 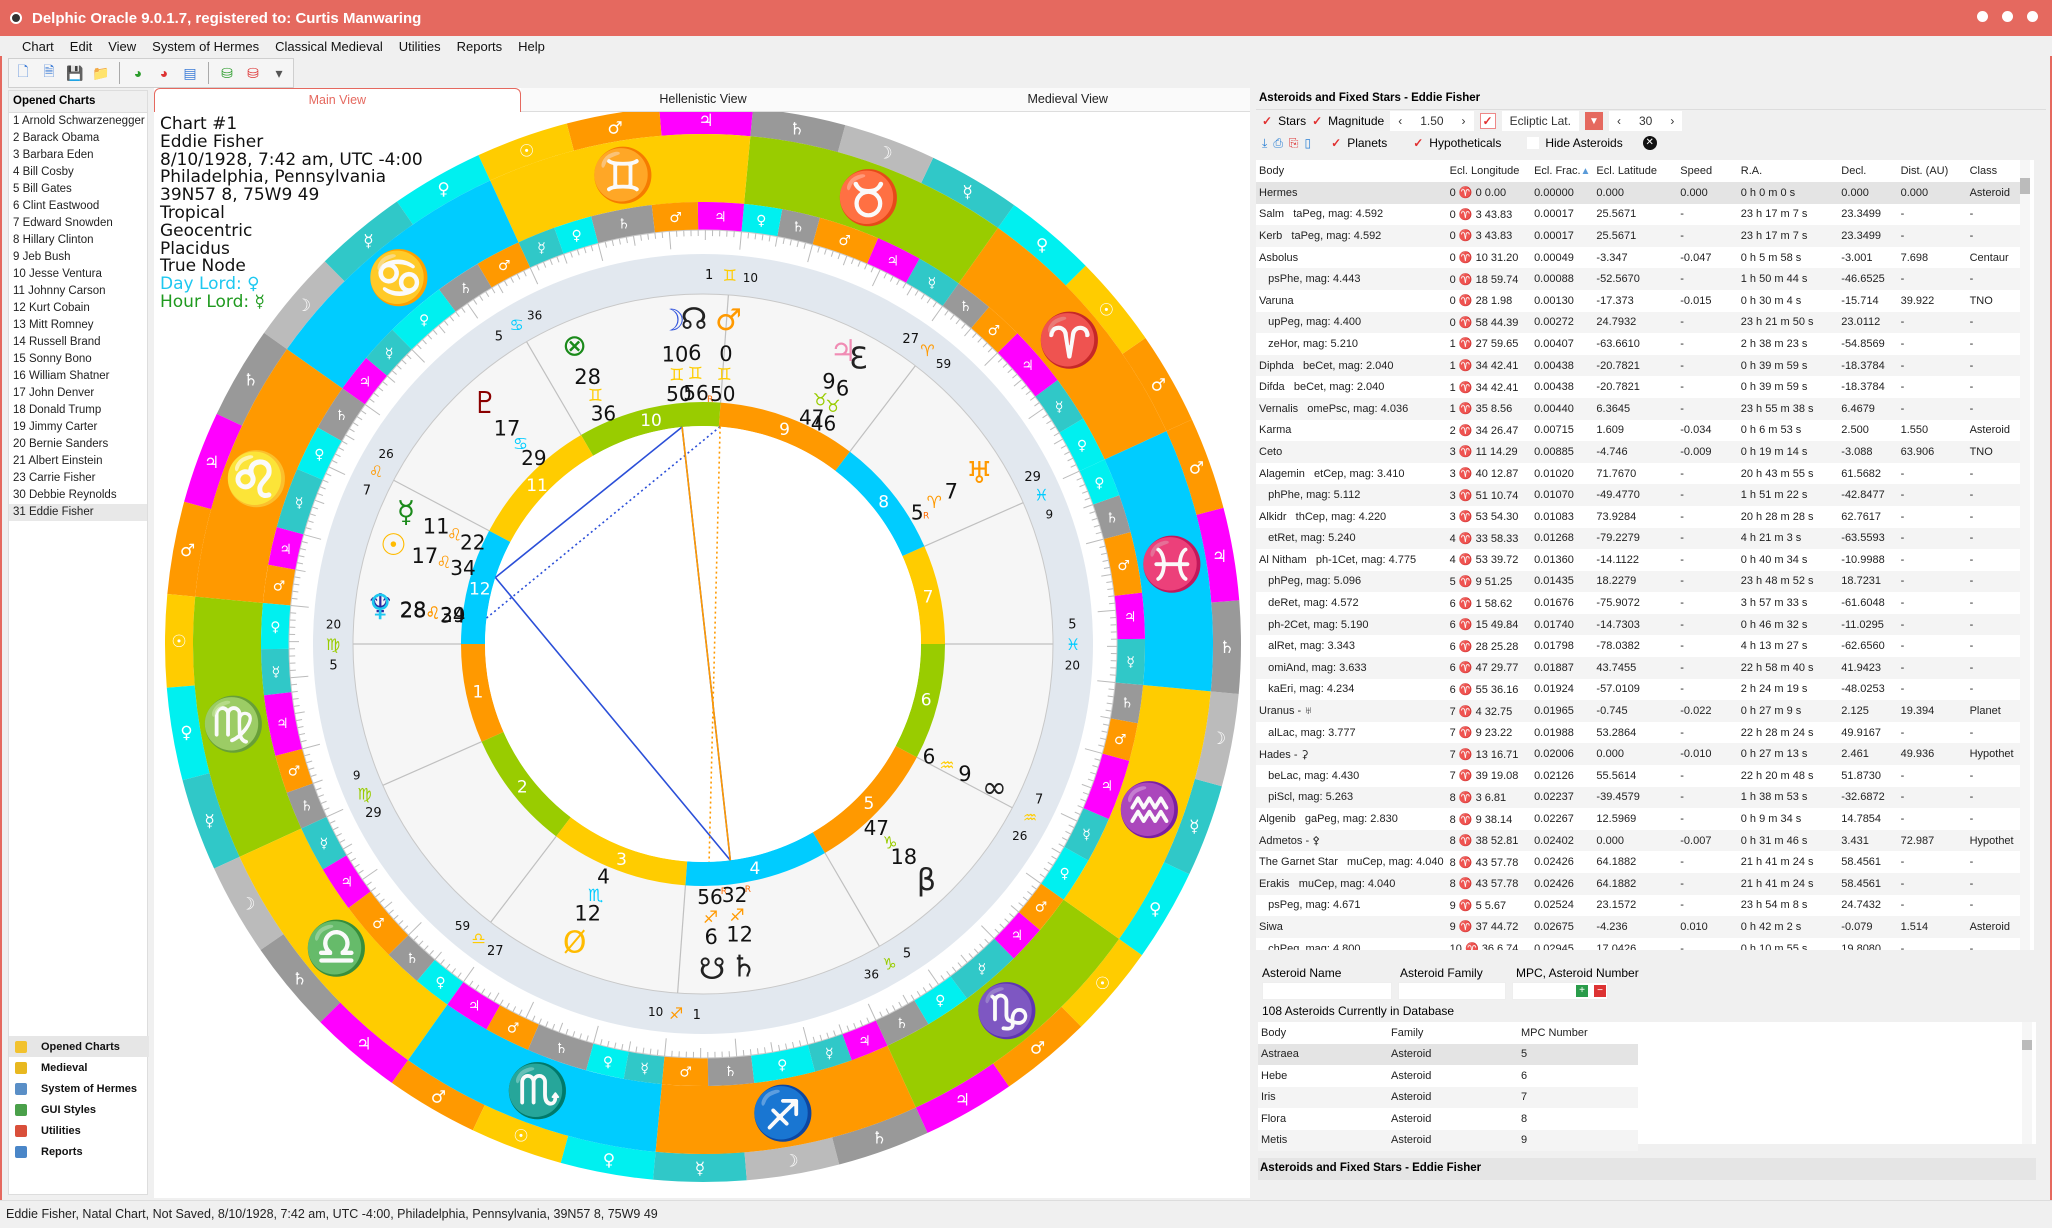 What do you see at coordinates (329, 46) in the screenshot?
I see `menu-classical-medieval: Classical Medieval` at bounding box center [329, 46].